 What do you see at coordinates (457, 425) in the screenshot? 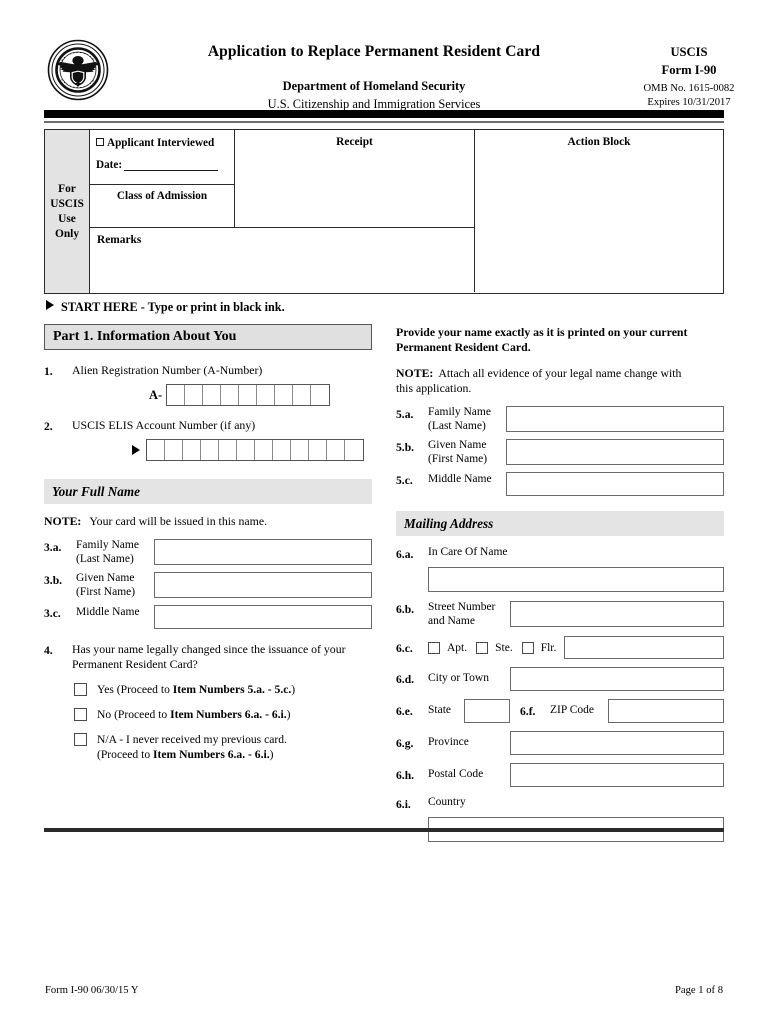
I see `item-5a-label-line2: (Last Name)` at bounding box center [457, 425].